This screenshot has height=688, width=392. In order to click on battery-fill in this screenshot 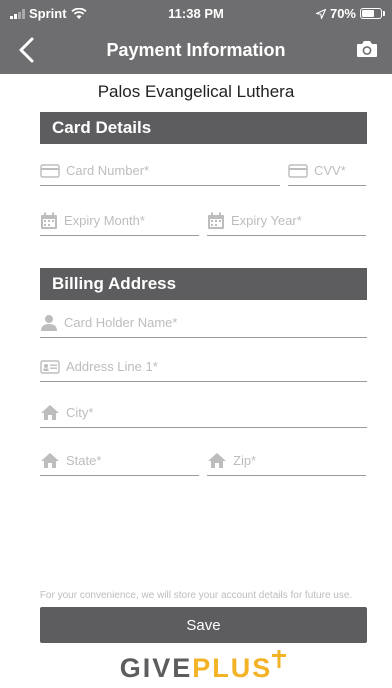, I will do `click(368, 13)`.